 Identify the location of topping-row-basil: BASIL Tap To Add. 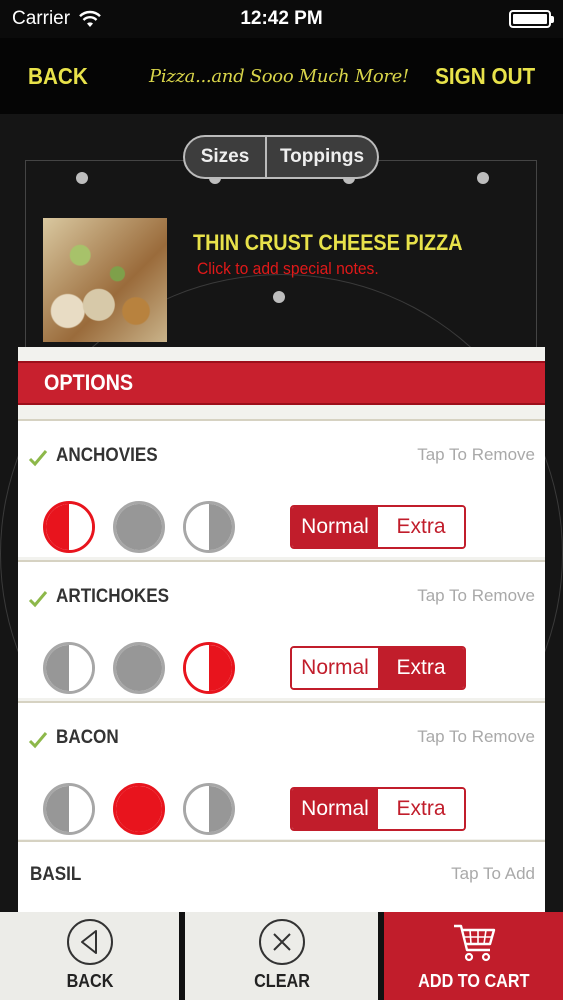
(281, 876).